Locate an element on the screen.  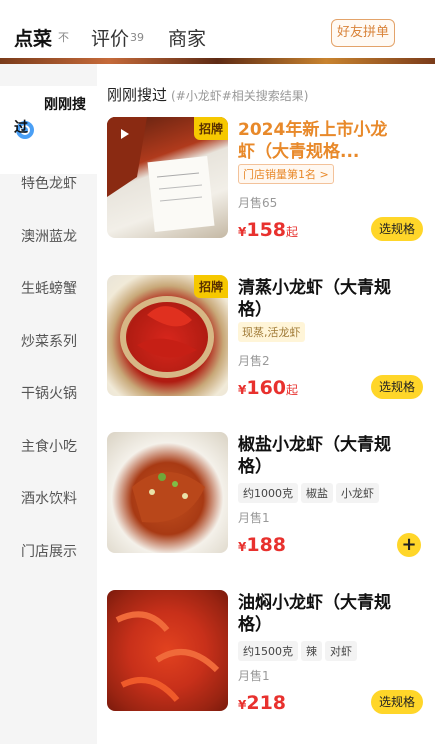
section-title: 刚刚搜过 is located at coordinates (137, 95).